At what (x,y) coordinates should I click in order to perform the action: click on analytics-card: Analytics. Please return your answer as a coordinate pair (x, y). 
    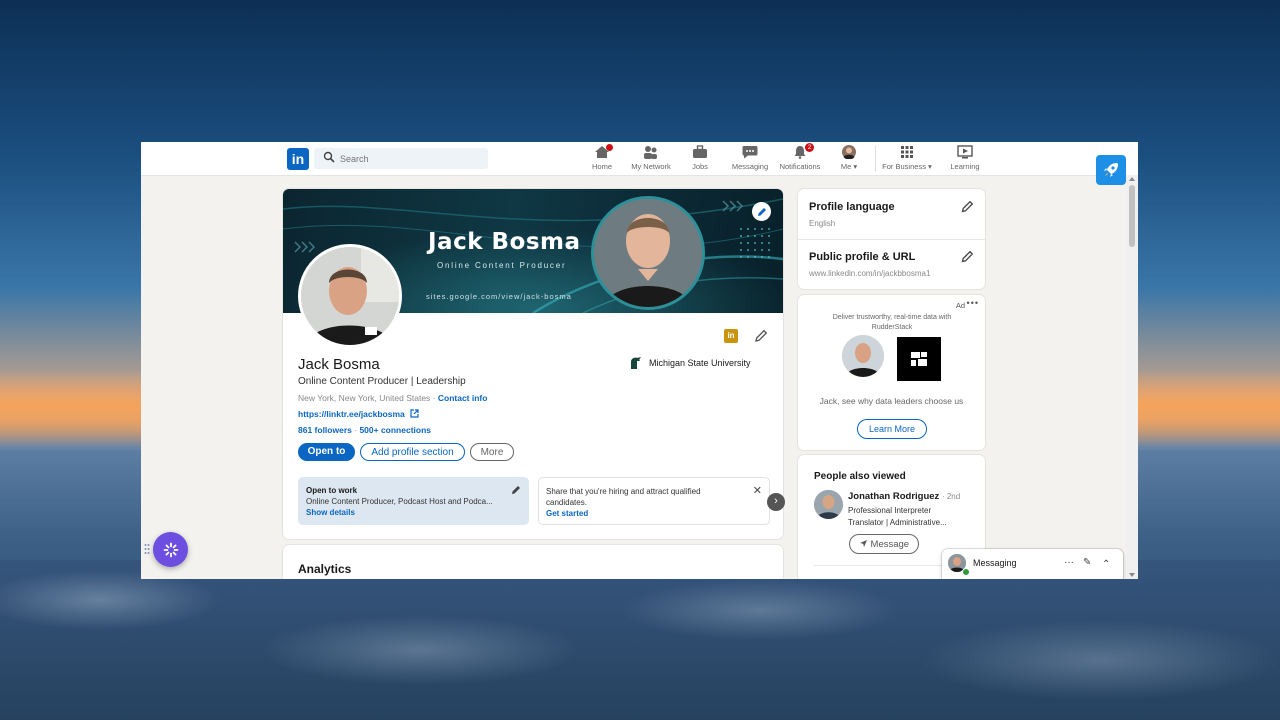
    Looking at the image, I should click on (533, 562).